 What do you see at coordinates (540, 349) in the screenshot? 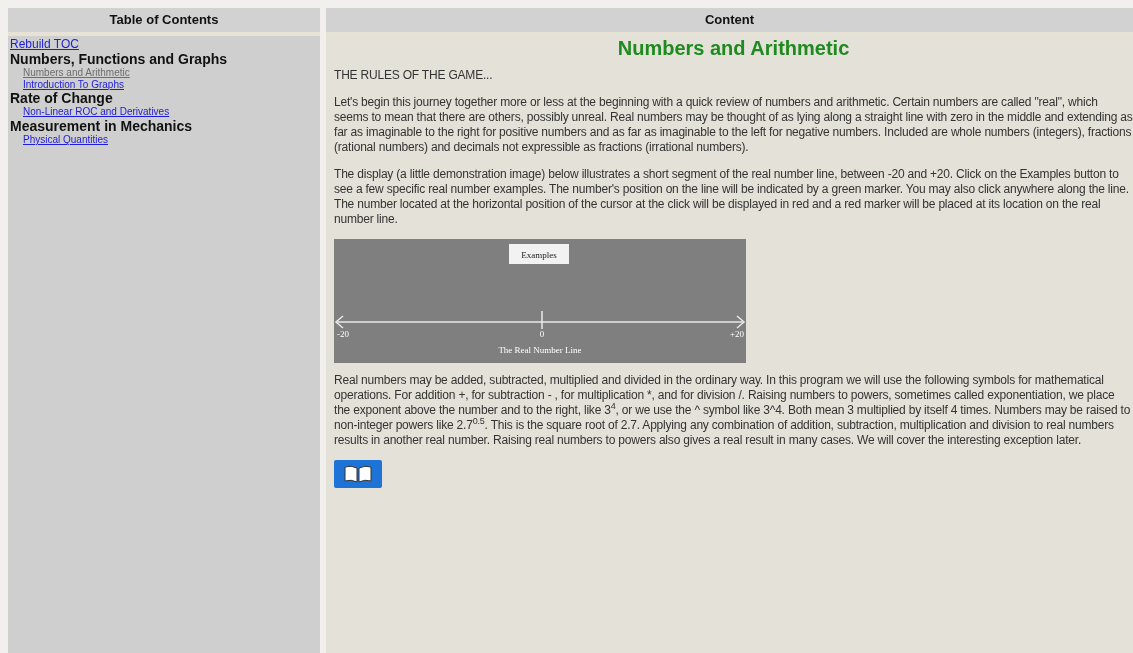
I see `axis-caption: The Real Number Line` at bounding box center [540, 349].